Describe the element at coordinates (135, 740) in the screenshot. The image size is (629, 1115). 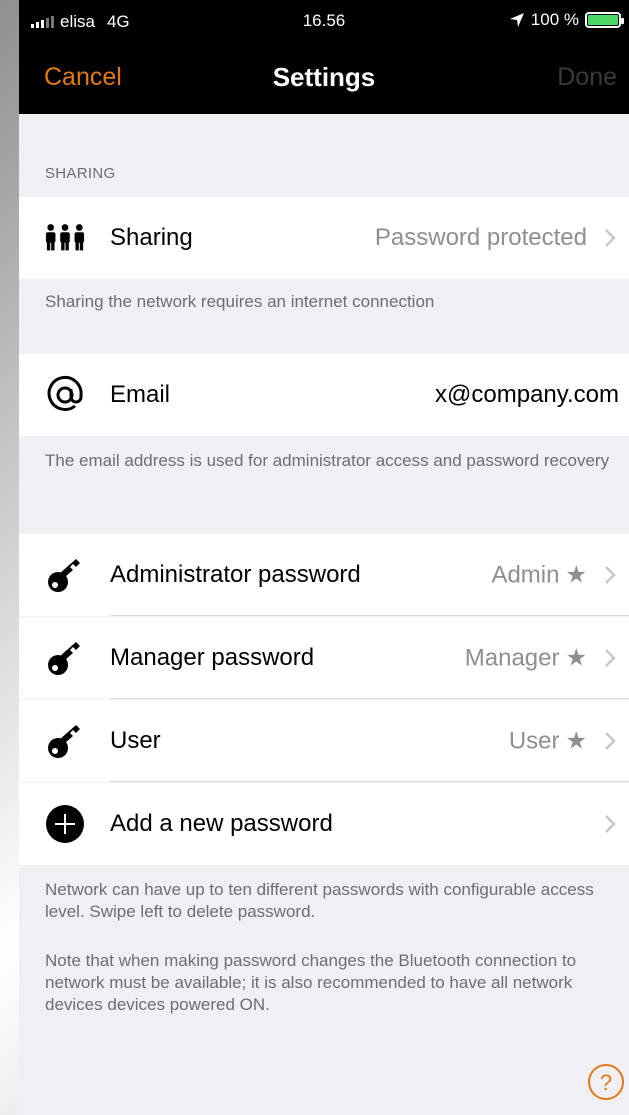
I see `password-label: User` at that location.